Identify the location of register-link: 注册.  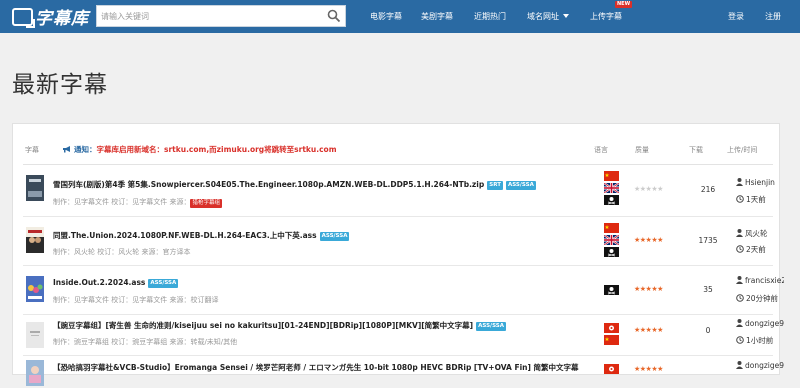
(773, 16).